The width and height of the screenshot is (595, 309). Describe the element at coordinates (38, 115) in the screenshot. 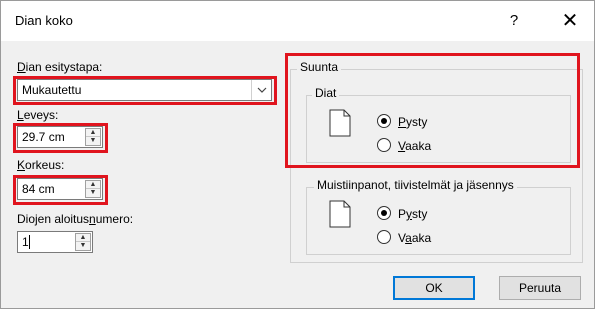

I see `width-label: Leveys:` at that location.